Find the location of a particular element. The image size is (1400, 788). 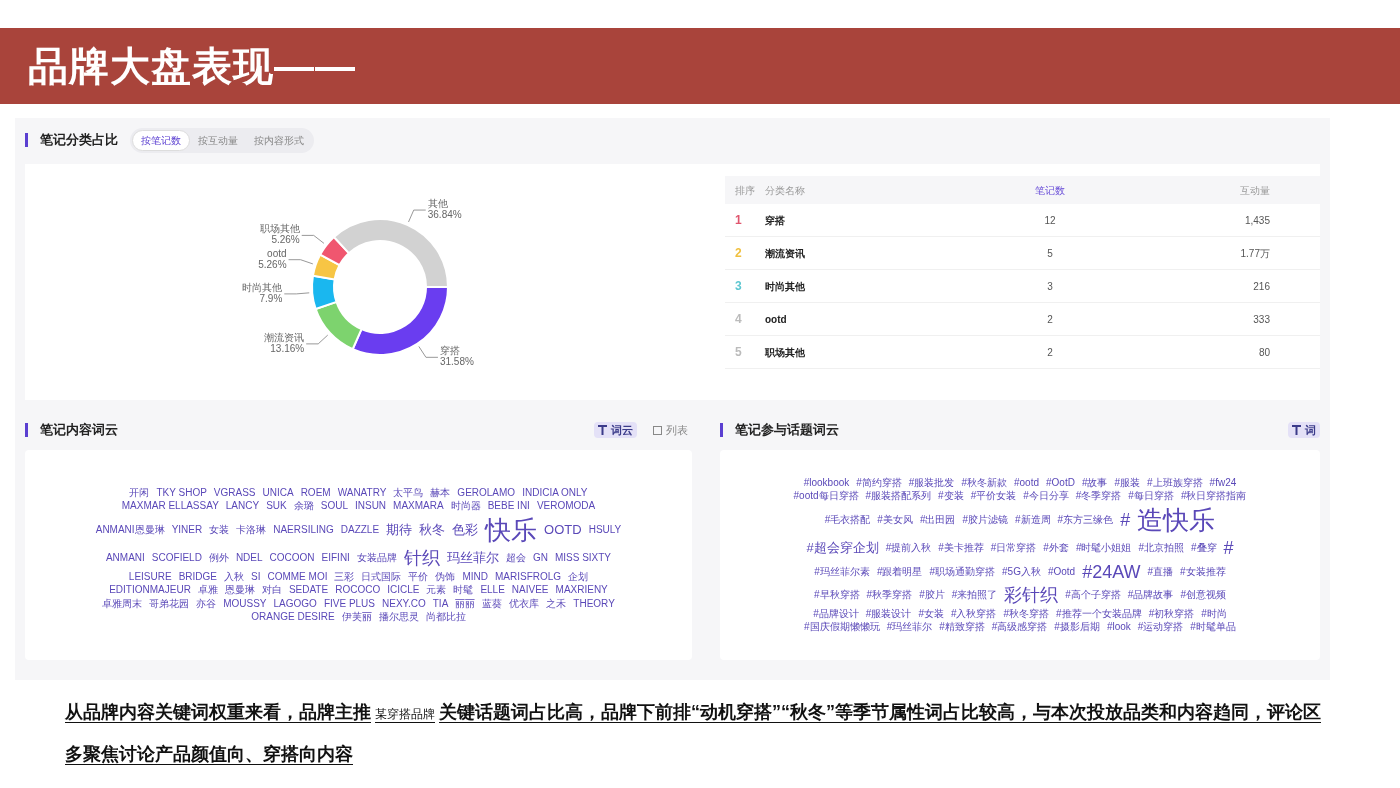

slice-label: 潮流资讯 13.16% is located at coordinates (284, 342).